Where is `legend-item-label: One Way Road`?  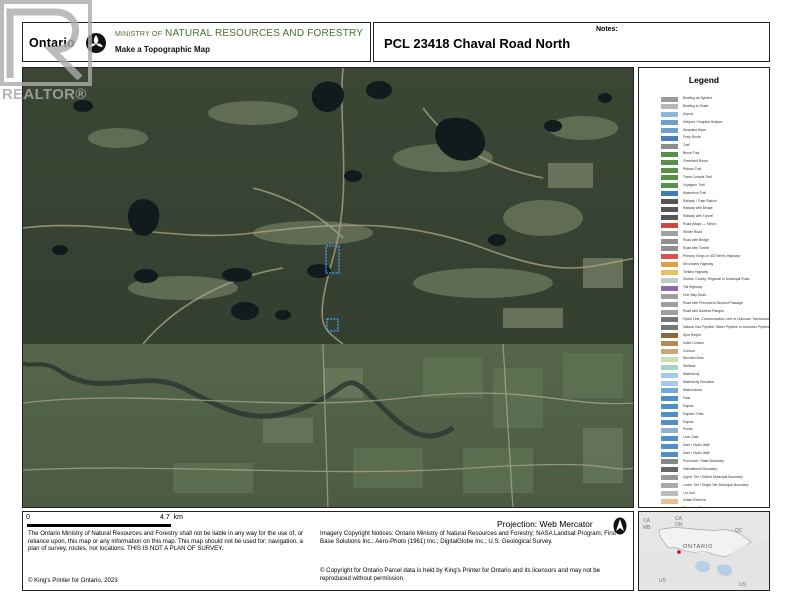
legend-item-label: One Way Road is located at coordinates (695, 295).